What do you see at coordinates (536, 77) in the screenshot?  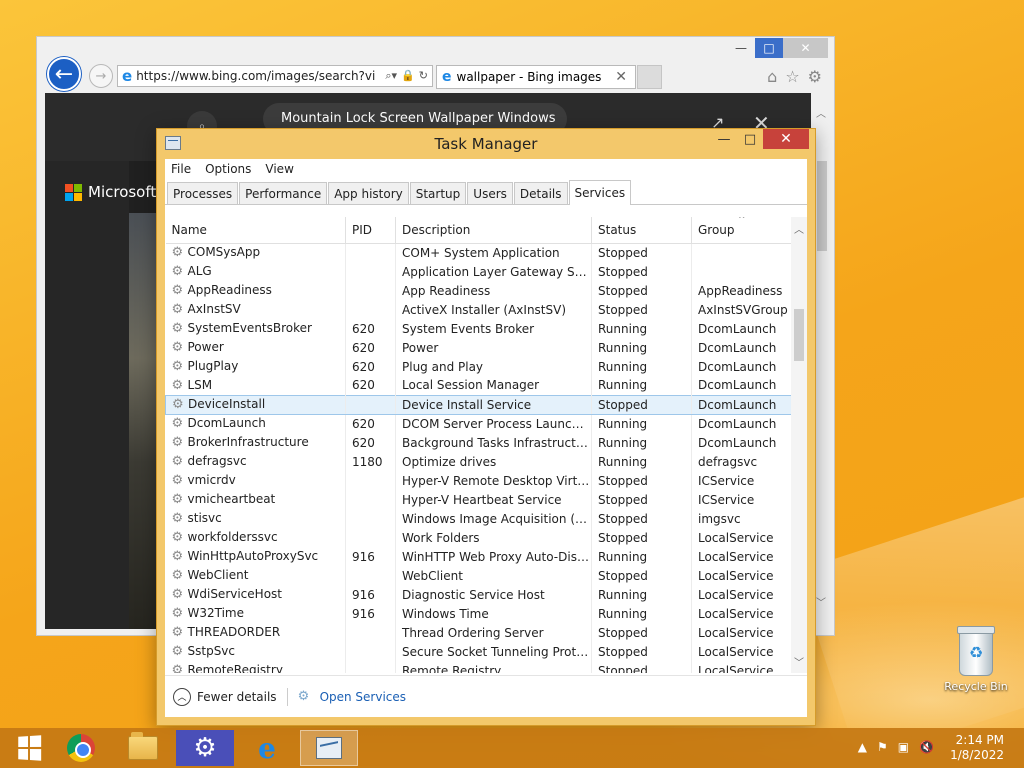 I see `browser-tab: e wallpaper - Bing images ✕` at bounding box center [536, 77].